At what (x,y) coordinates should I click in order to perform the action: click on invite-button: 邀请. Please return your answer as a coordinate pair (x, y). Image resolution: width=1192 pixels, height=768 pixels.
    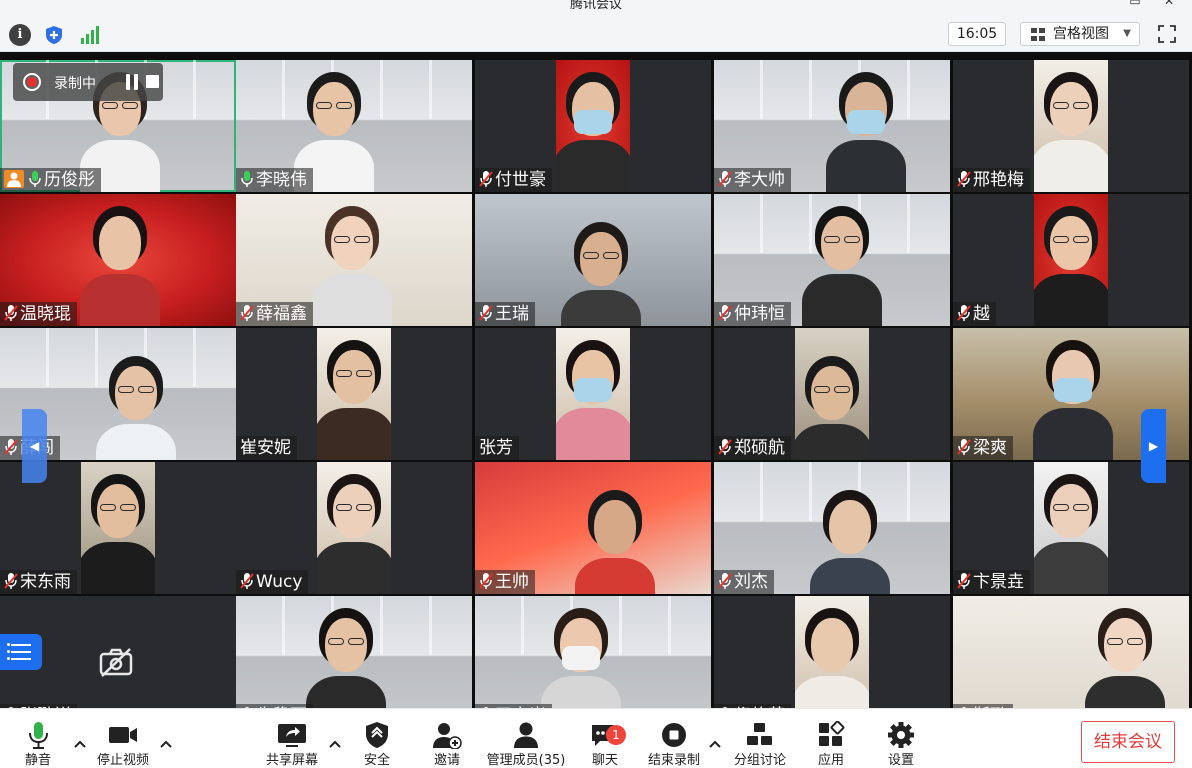
    Looking at the image, I should click on (447, 738).